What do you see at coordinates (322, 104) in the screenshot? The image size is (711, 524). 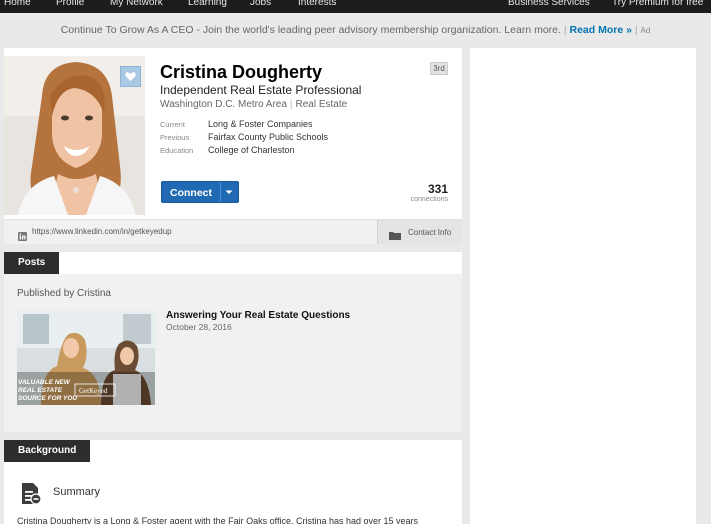 I see `industry-link: Real Estate` at bounding box center [322, 104].